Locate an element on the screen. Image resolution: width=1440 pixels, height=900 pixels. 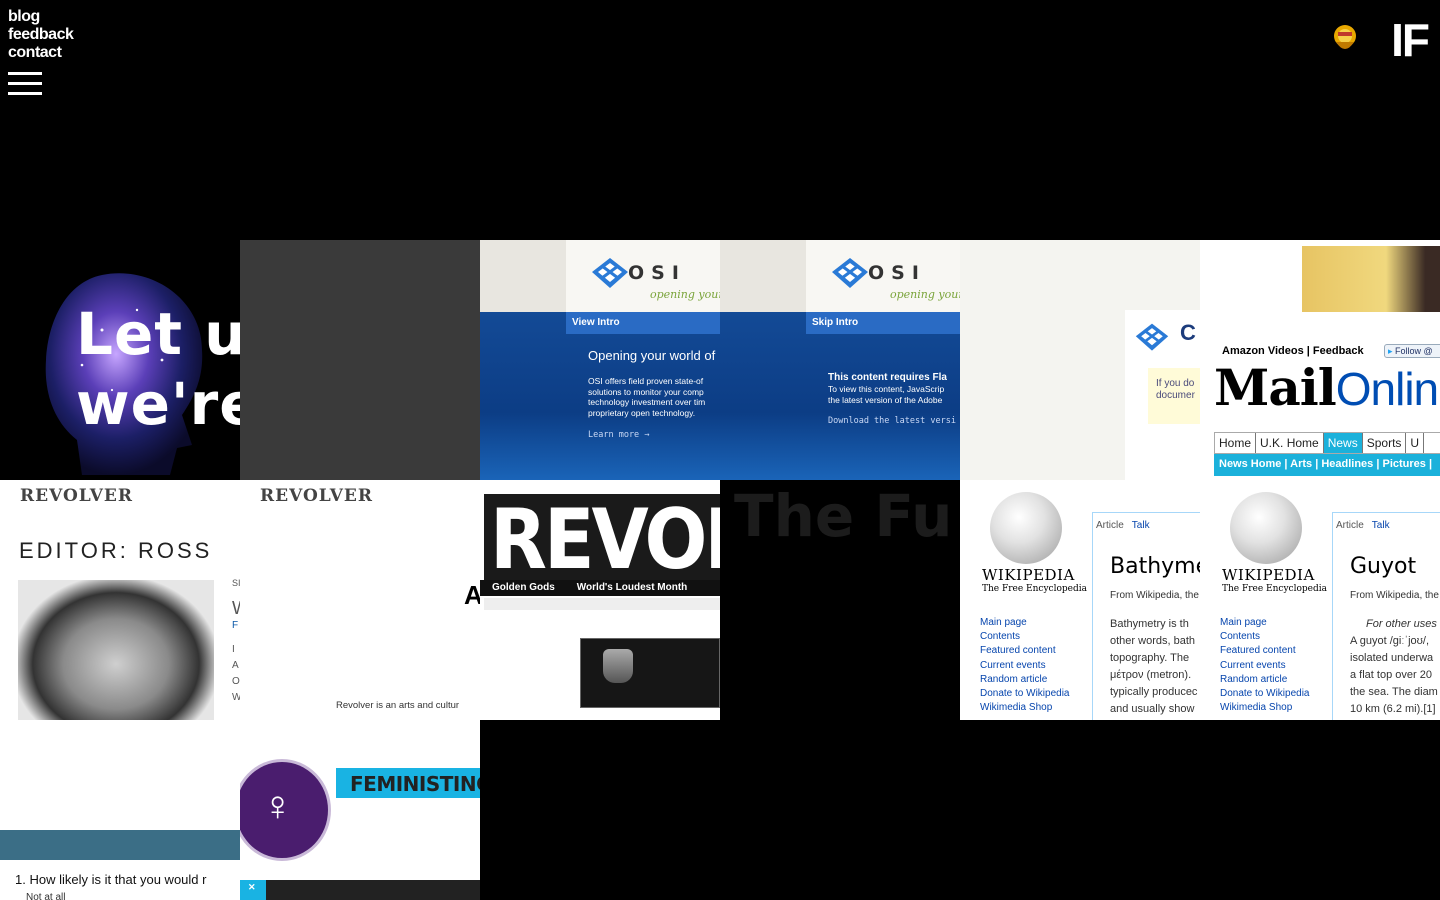
twitter-follow-button: ▸ Follow @ is located at coordinates (1412, 351).